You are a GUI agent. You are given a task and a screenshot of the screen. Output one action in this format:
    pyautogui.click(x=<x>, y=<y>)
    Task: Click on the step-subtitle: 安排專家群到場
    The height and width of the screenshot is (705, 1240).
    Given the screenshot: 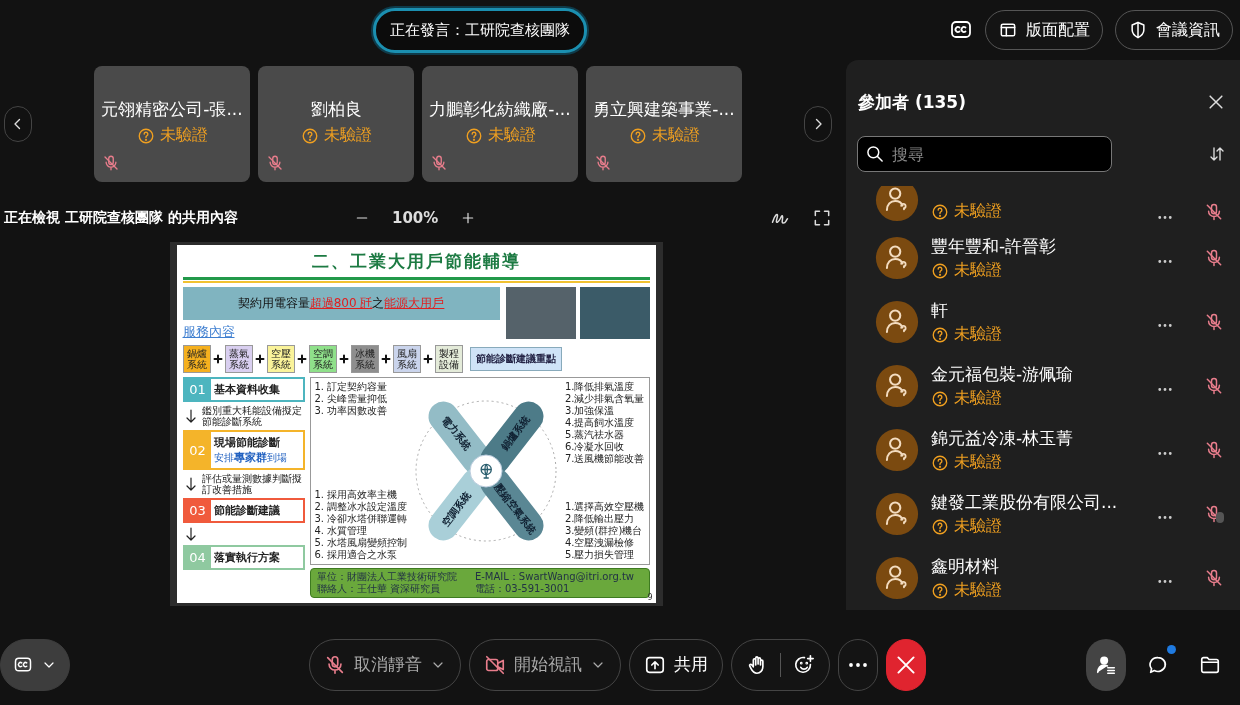 What is the action you would take?
    pyautogui.click(x=250, y=457)
    